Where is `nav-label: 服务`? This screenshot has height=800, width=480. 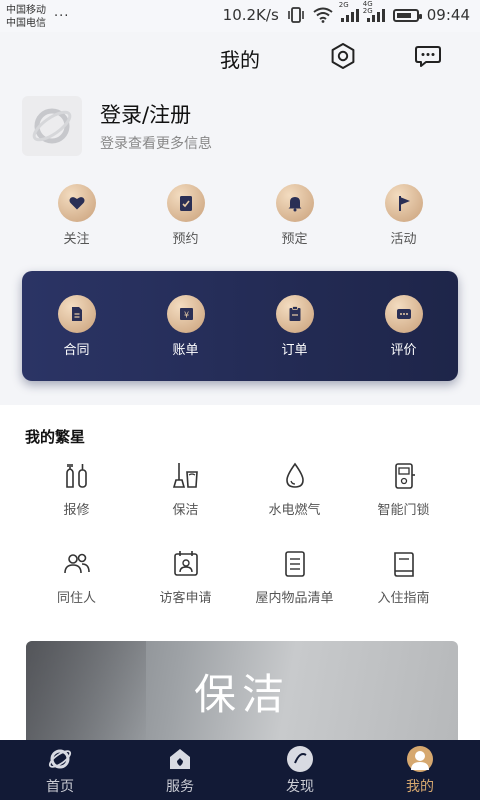
nav-label: 服务 is located at coordinates (180, 787).